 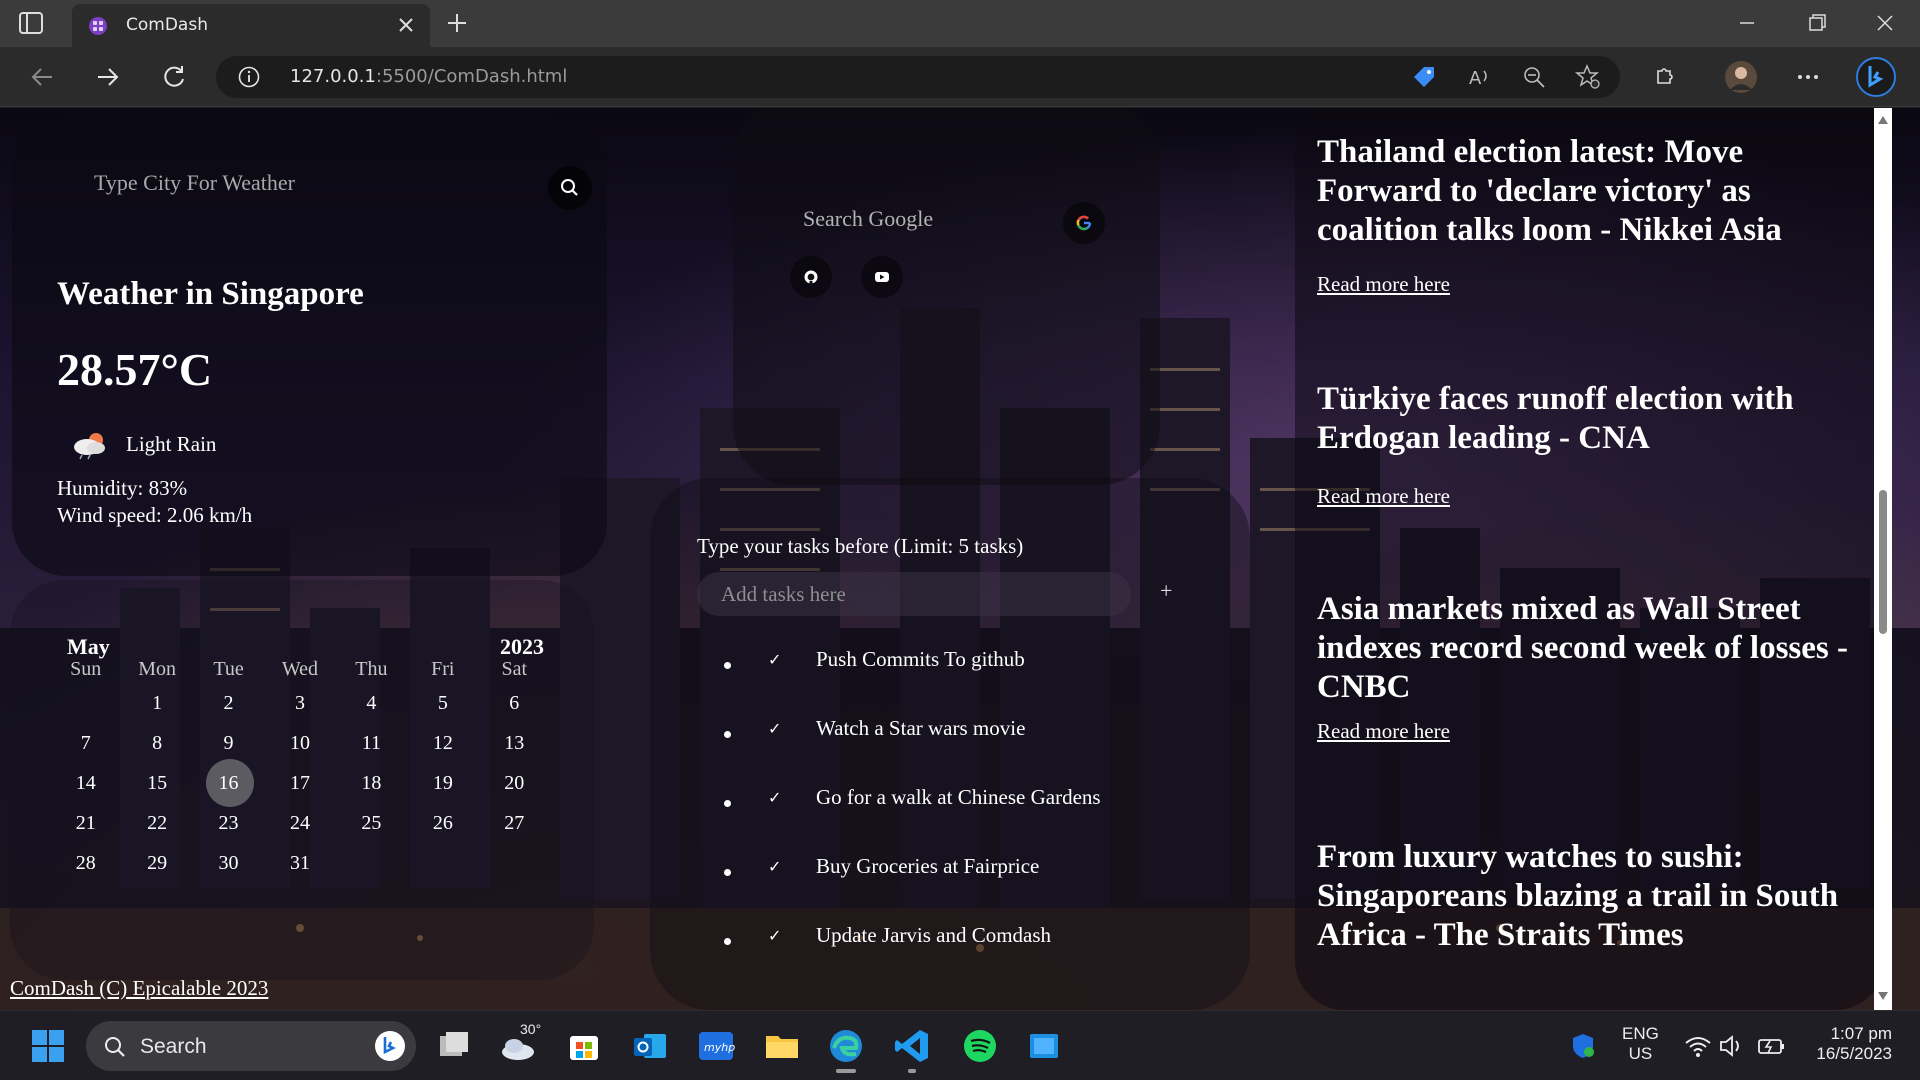 What do you see at coordinates (514, 743) in the screenshot?
I see `calendar-day: 13` at bounding box center [514, 743].